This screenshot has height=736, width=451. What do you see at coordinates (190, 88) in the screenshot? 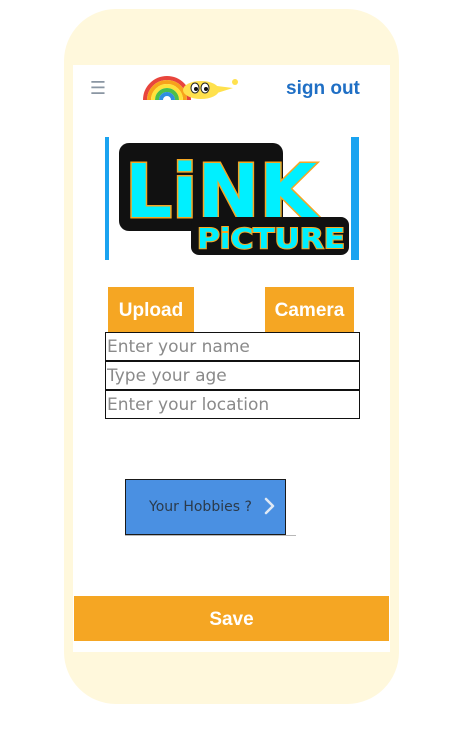
I see `rainbow-logo-icon` at bounding box center [190, 88].